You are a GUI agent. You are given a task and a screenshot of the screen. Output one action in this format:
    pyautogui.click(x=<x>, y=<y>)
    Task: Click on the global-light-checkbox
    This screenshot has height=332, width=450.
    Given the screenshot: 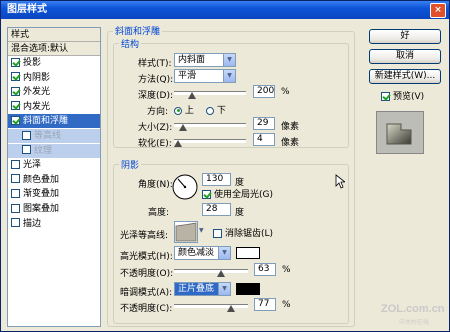 What is the action you would take?
    pyautogui.click(x=206, y=194)
    